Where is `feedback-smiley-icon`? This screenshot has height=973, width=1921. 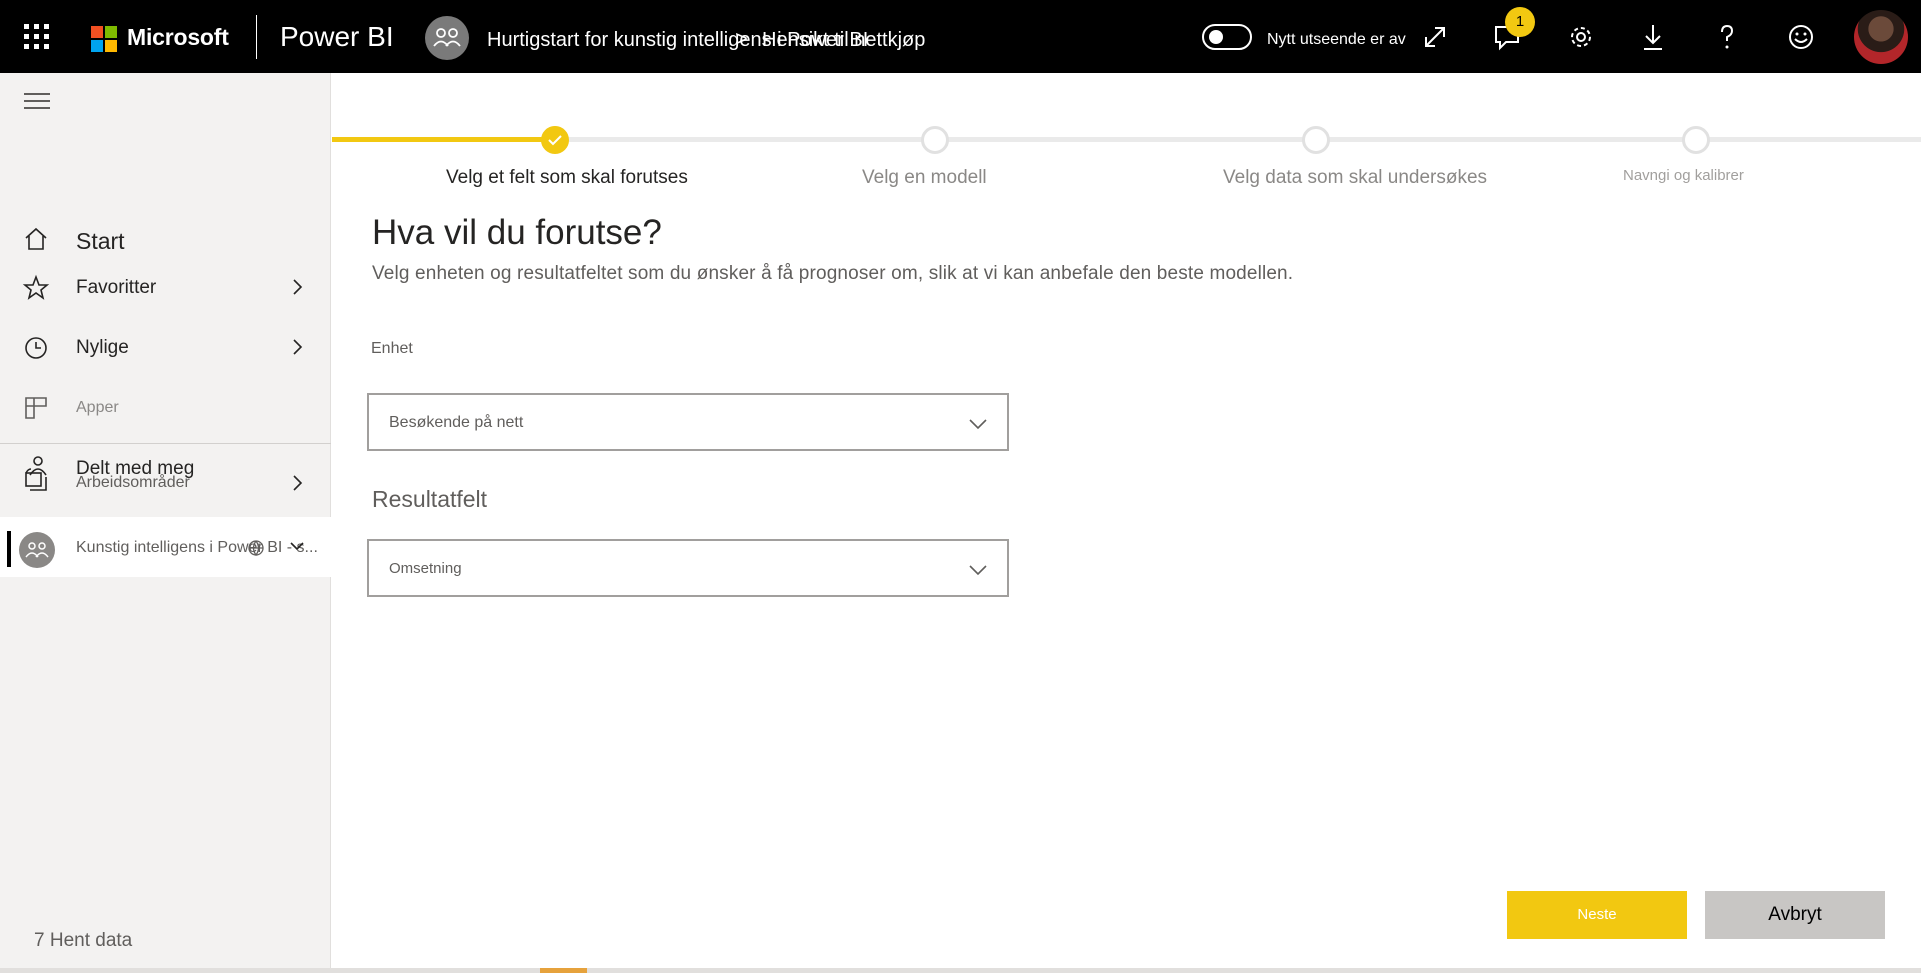 feedback-smiley-icon is located at coordinates (1801, 37).